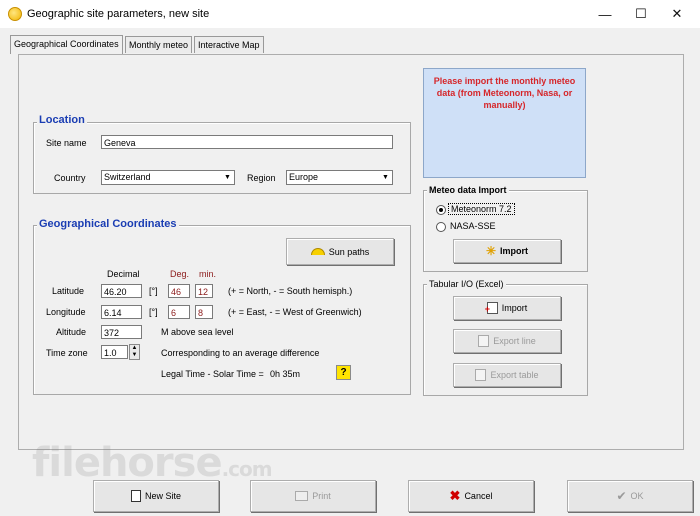  Describe the element at coordinates (240, 353) in the screenshot. I see `timezone-hint: Corresponding to an average difference` at that location.